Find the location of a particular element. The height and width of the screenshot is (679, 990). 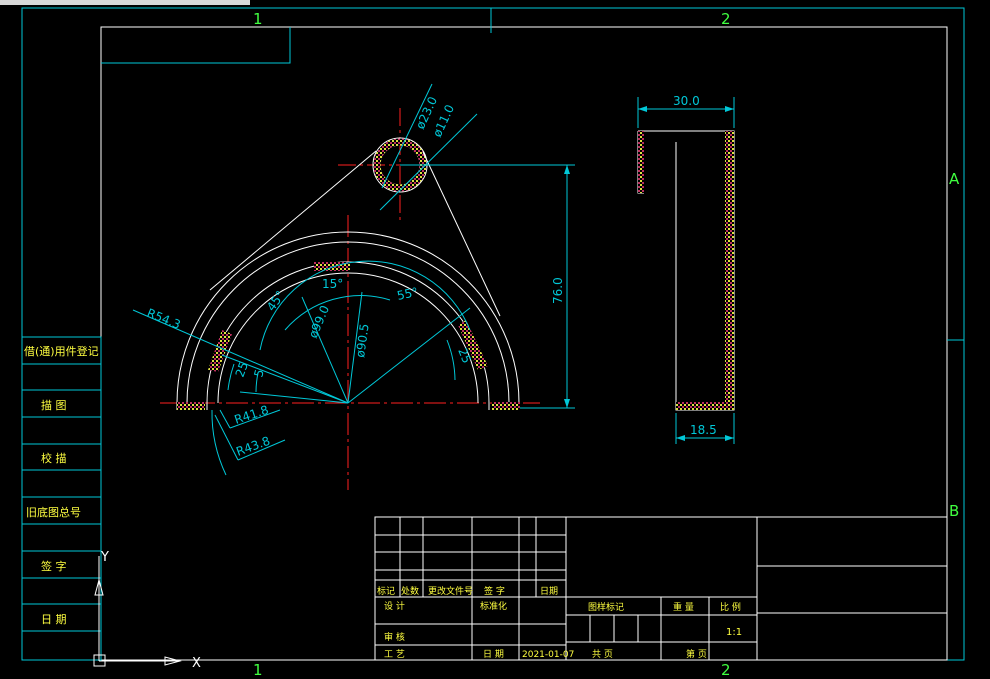

ucs-y-label: Y is located at coordinates (104, 557).